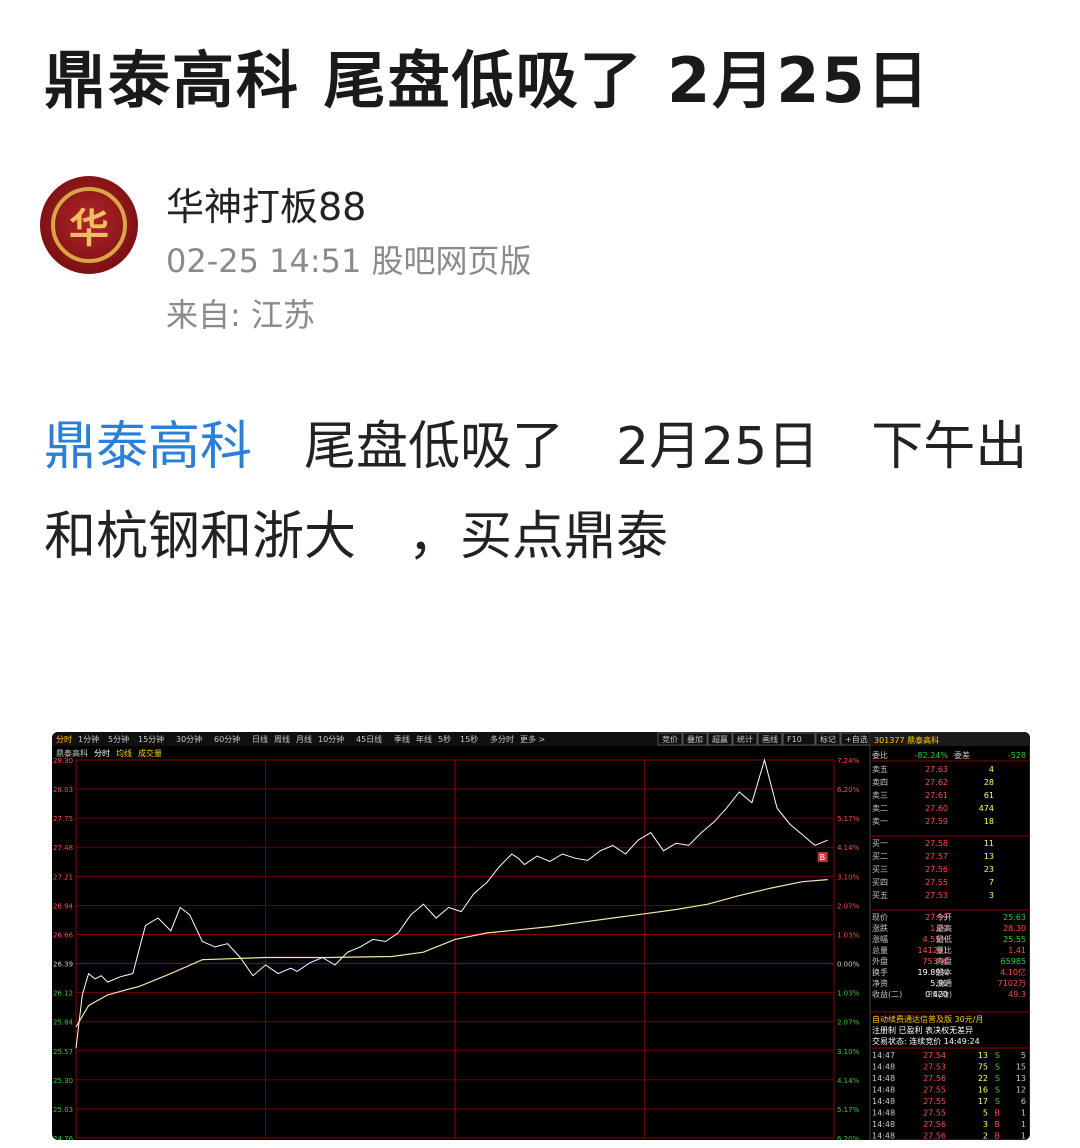  What do you see at coordinates (880, 882) in the screenshot?
I see `bid-label: 买四` at bounding box center [880, 882].